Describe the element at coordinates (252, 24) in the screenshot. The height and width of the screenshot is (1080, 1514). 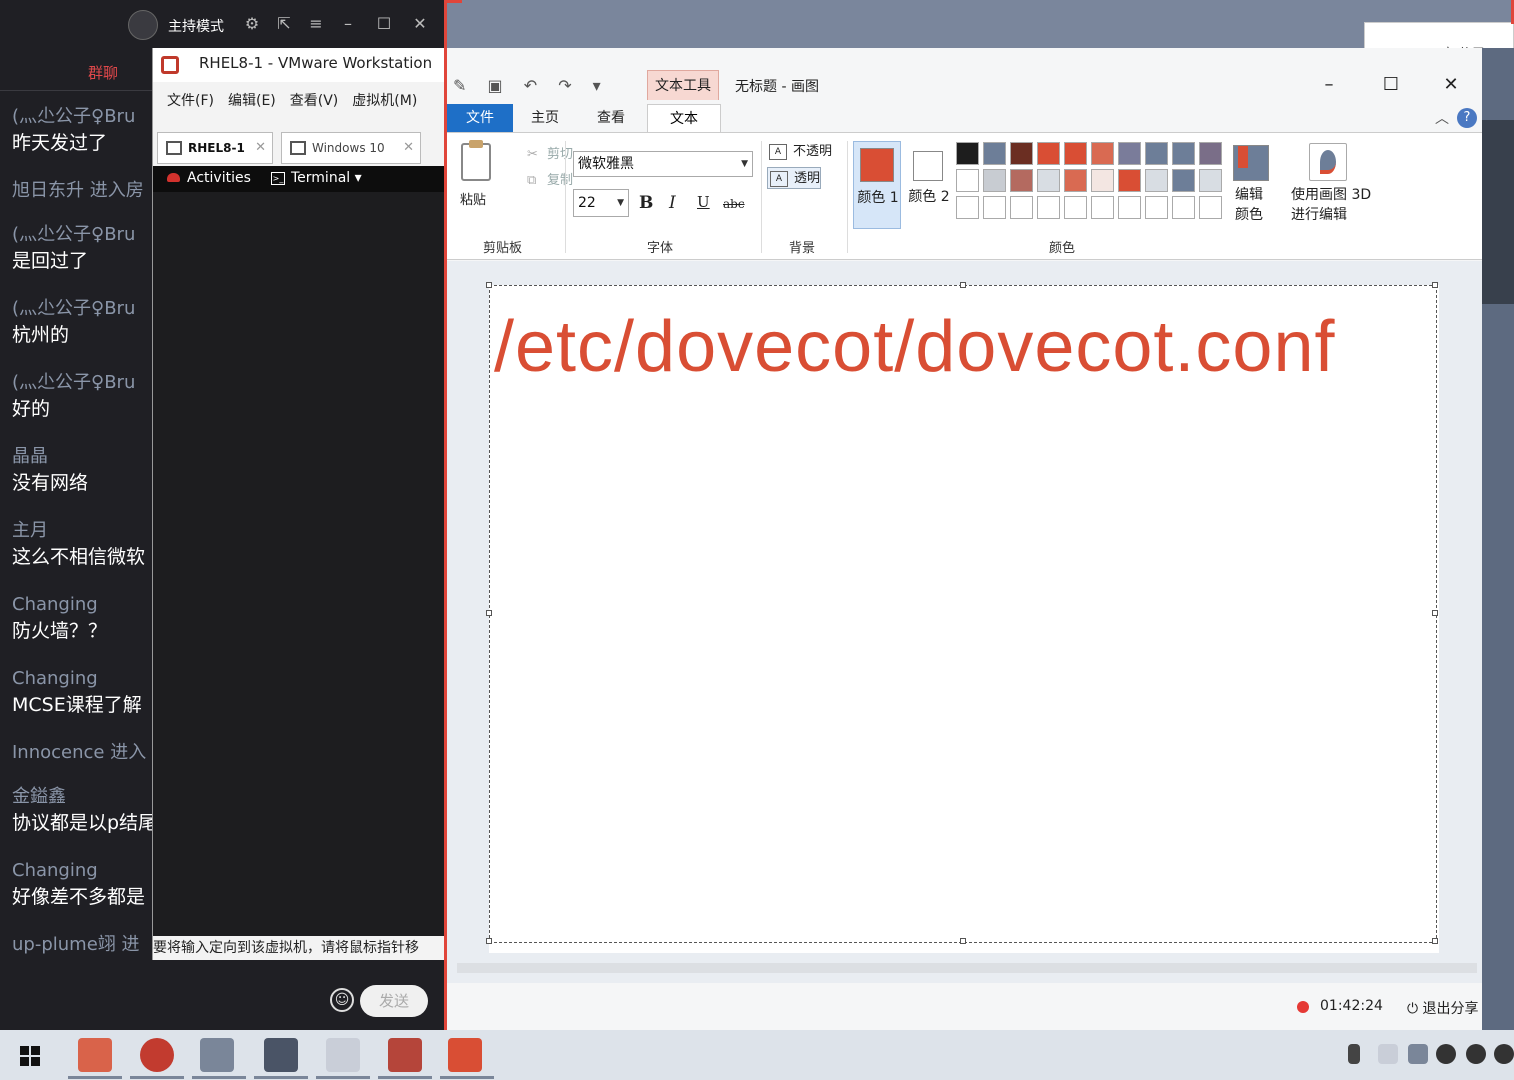
I see `settings-icon: ⚙` at that location.